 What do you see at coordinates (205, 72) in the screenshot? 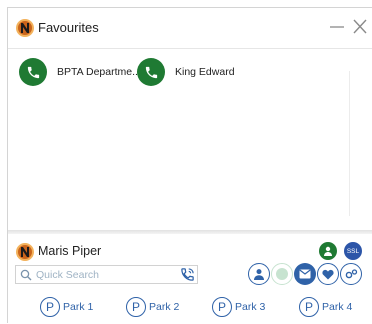
I see `favourite-label: King Edward` at bounding box center [205, 72].